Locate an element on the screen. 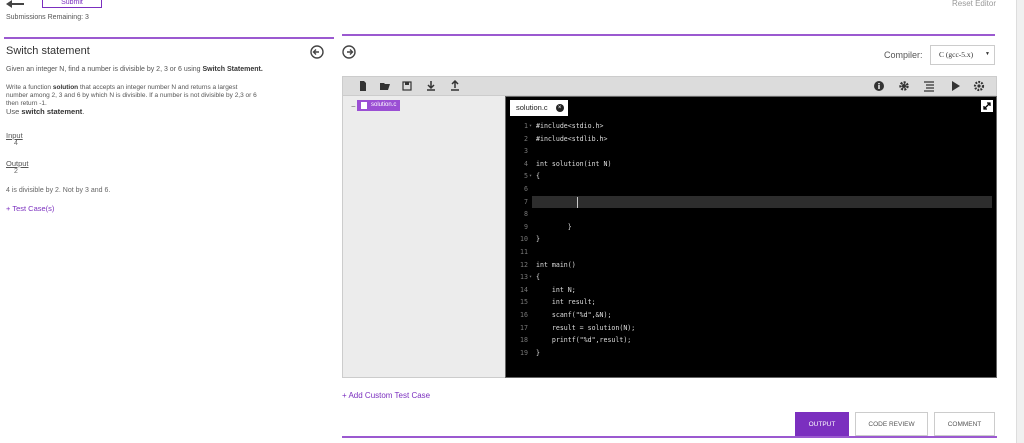  code-line: 2 #include<stdlib.h> is located at coordinates (751, 139).